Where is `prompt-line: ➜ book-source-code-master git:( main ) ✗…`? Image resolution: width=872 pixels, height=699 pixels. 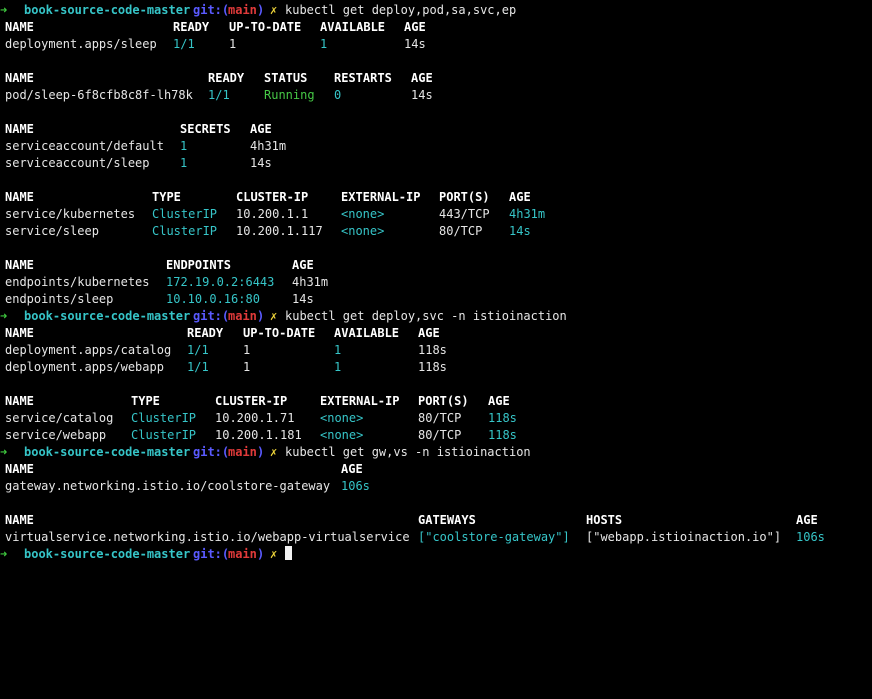 prompt-line: ➜ book-source-code-master git:( main ) ✗… is located at coordinates (436, 10).